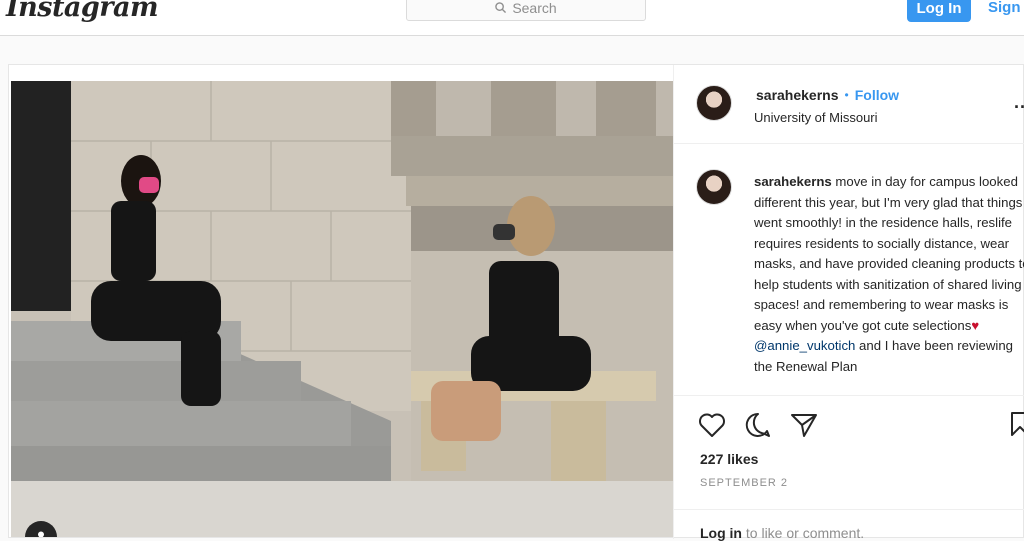 The height and width of the screenshot is (541, 1024). Describe the element at coordinates (712, 425) in the screenshot. I see `heart-icon` at that location.